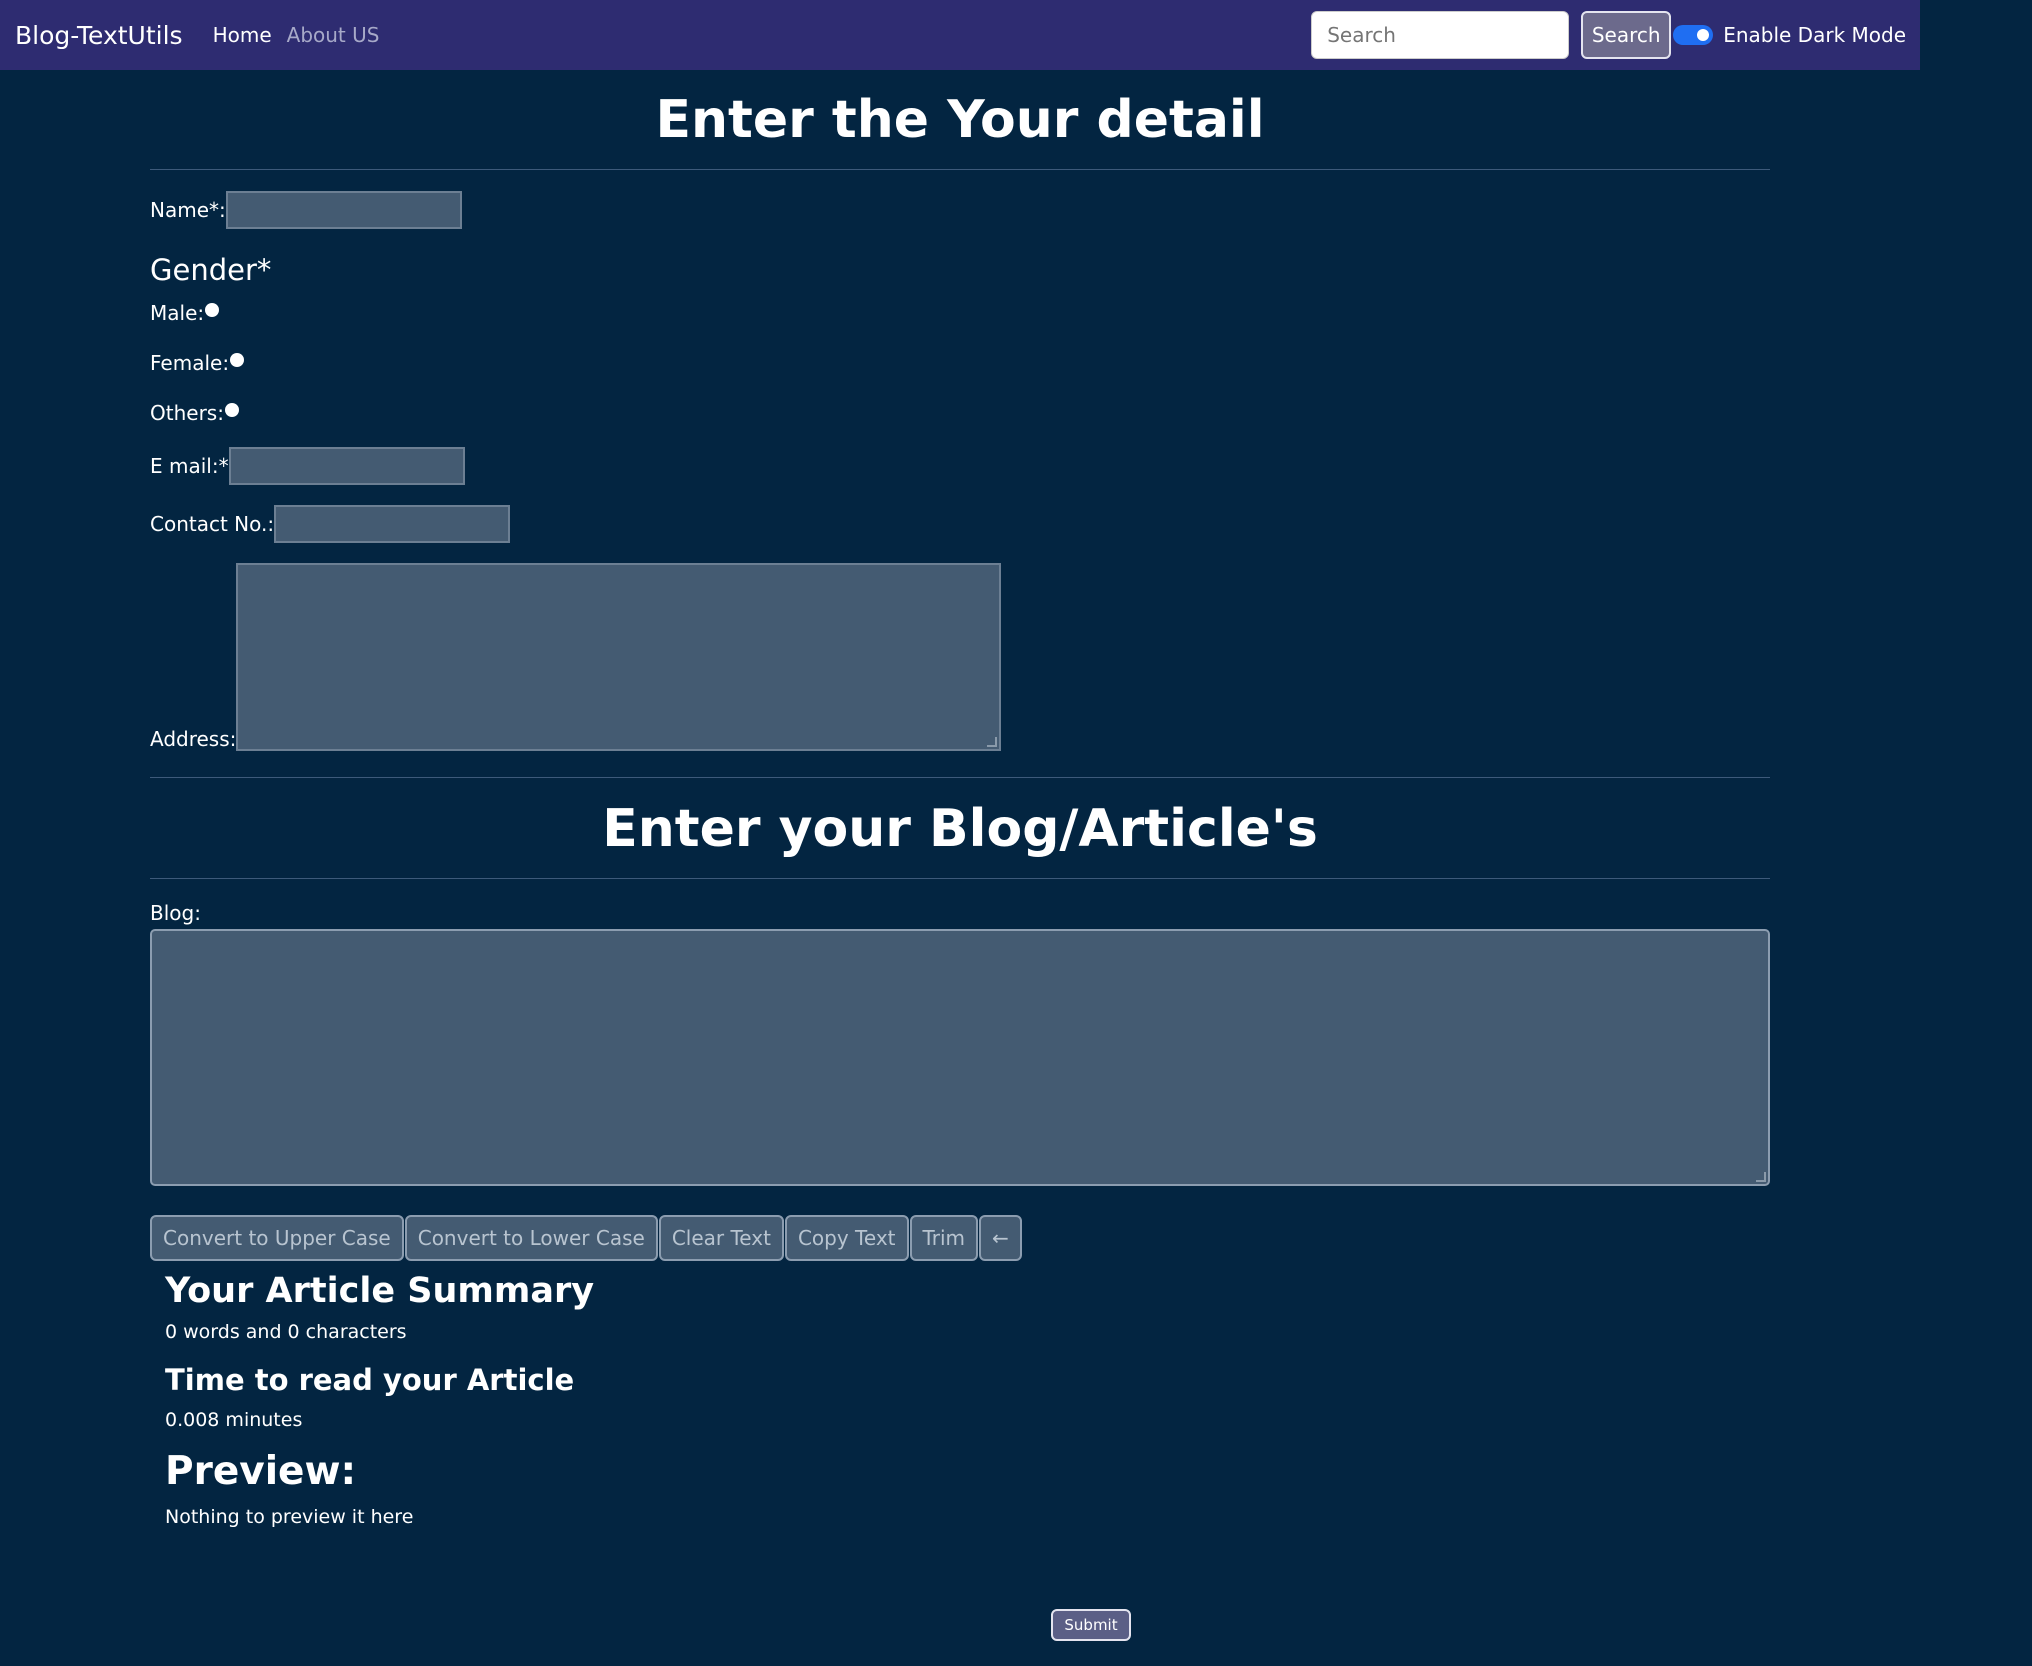  I want to click on radio-male-label: Male:, so click(177, 313).